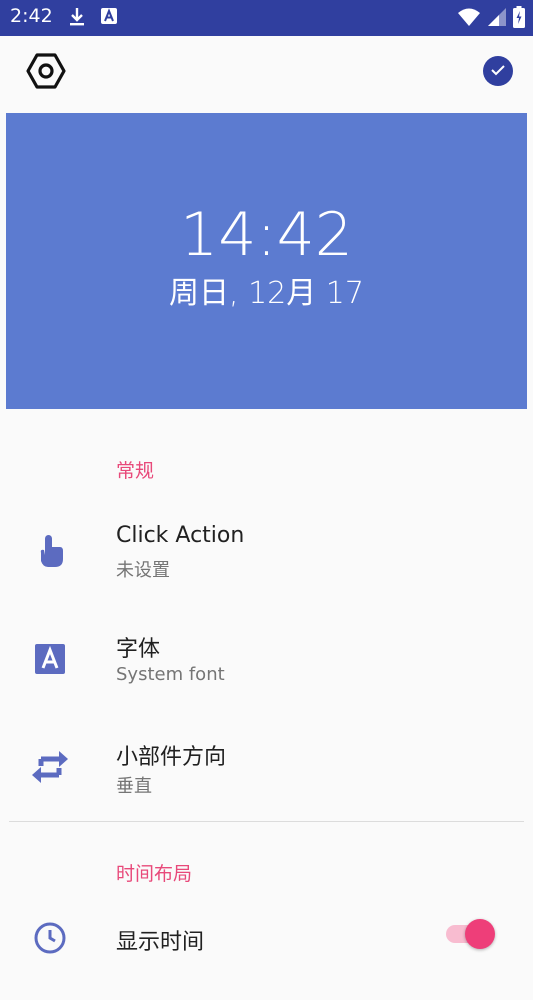 This screenshot has width=533, height=1000. I want to click on pref-summary: 垂直, so click(134, 786).